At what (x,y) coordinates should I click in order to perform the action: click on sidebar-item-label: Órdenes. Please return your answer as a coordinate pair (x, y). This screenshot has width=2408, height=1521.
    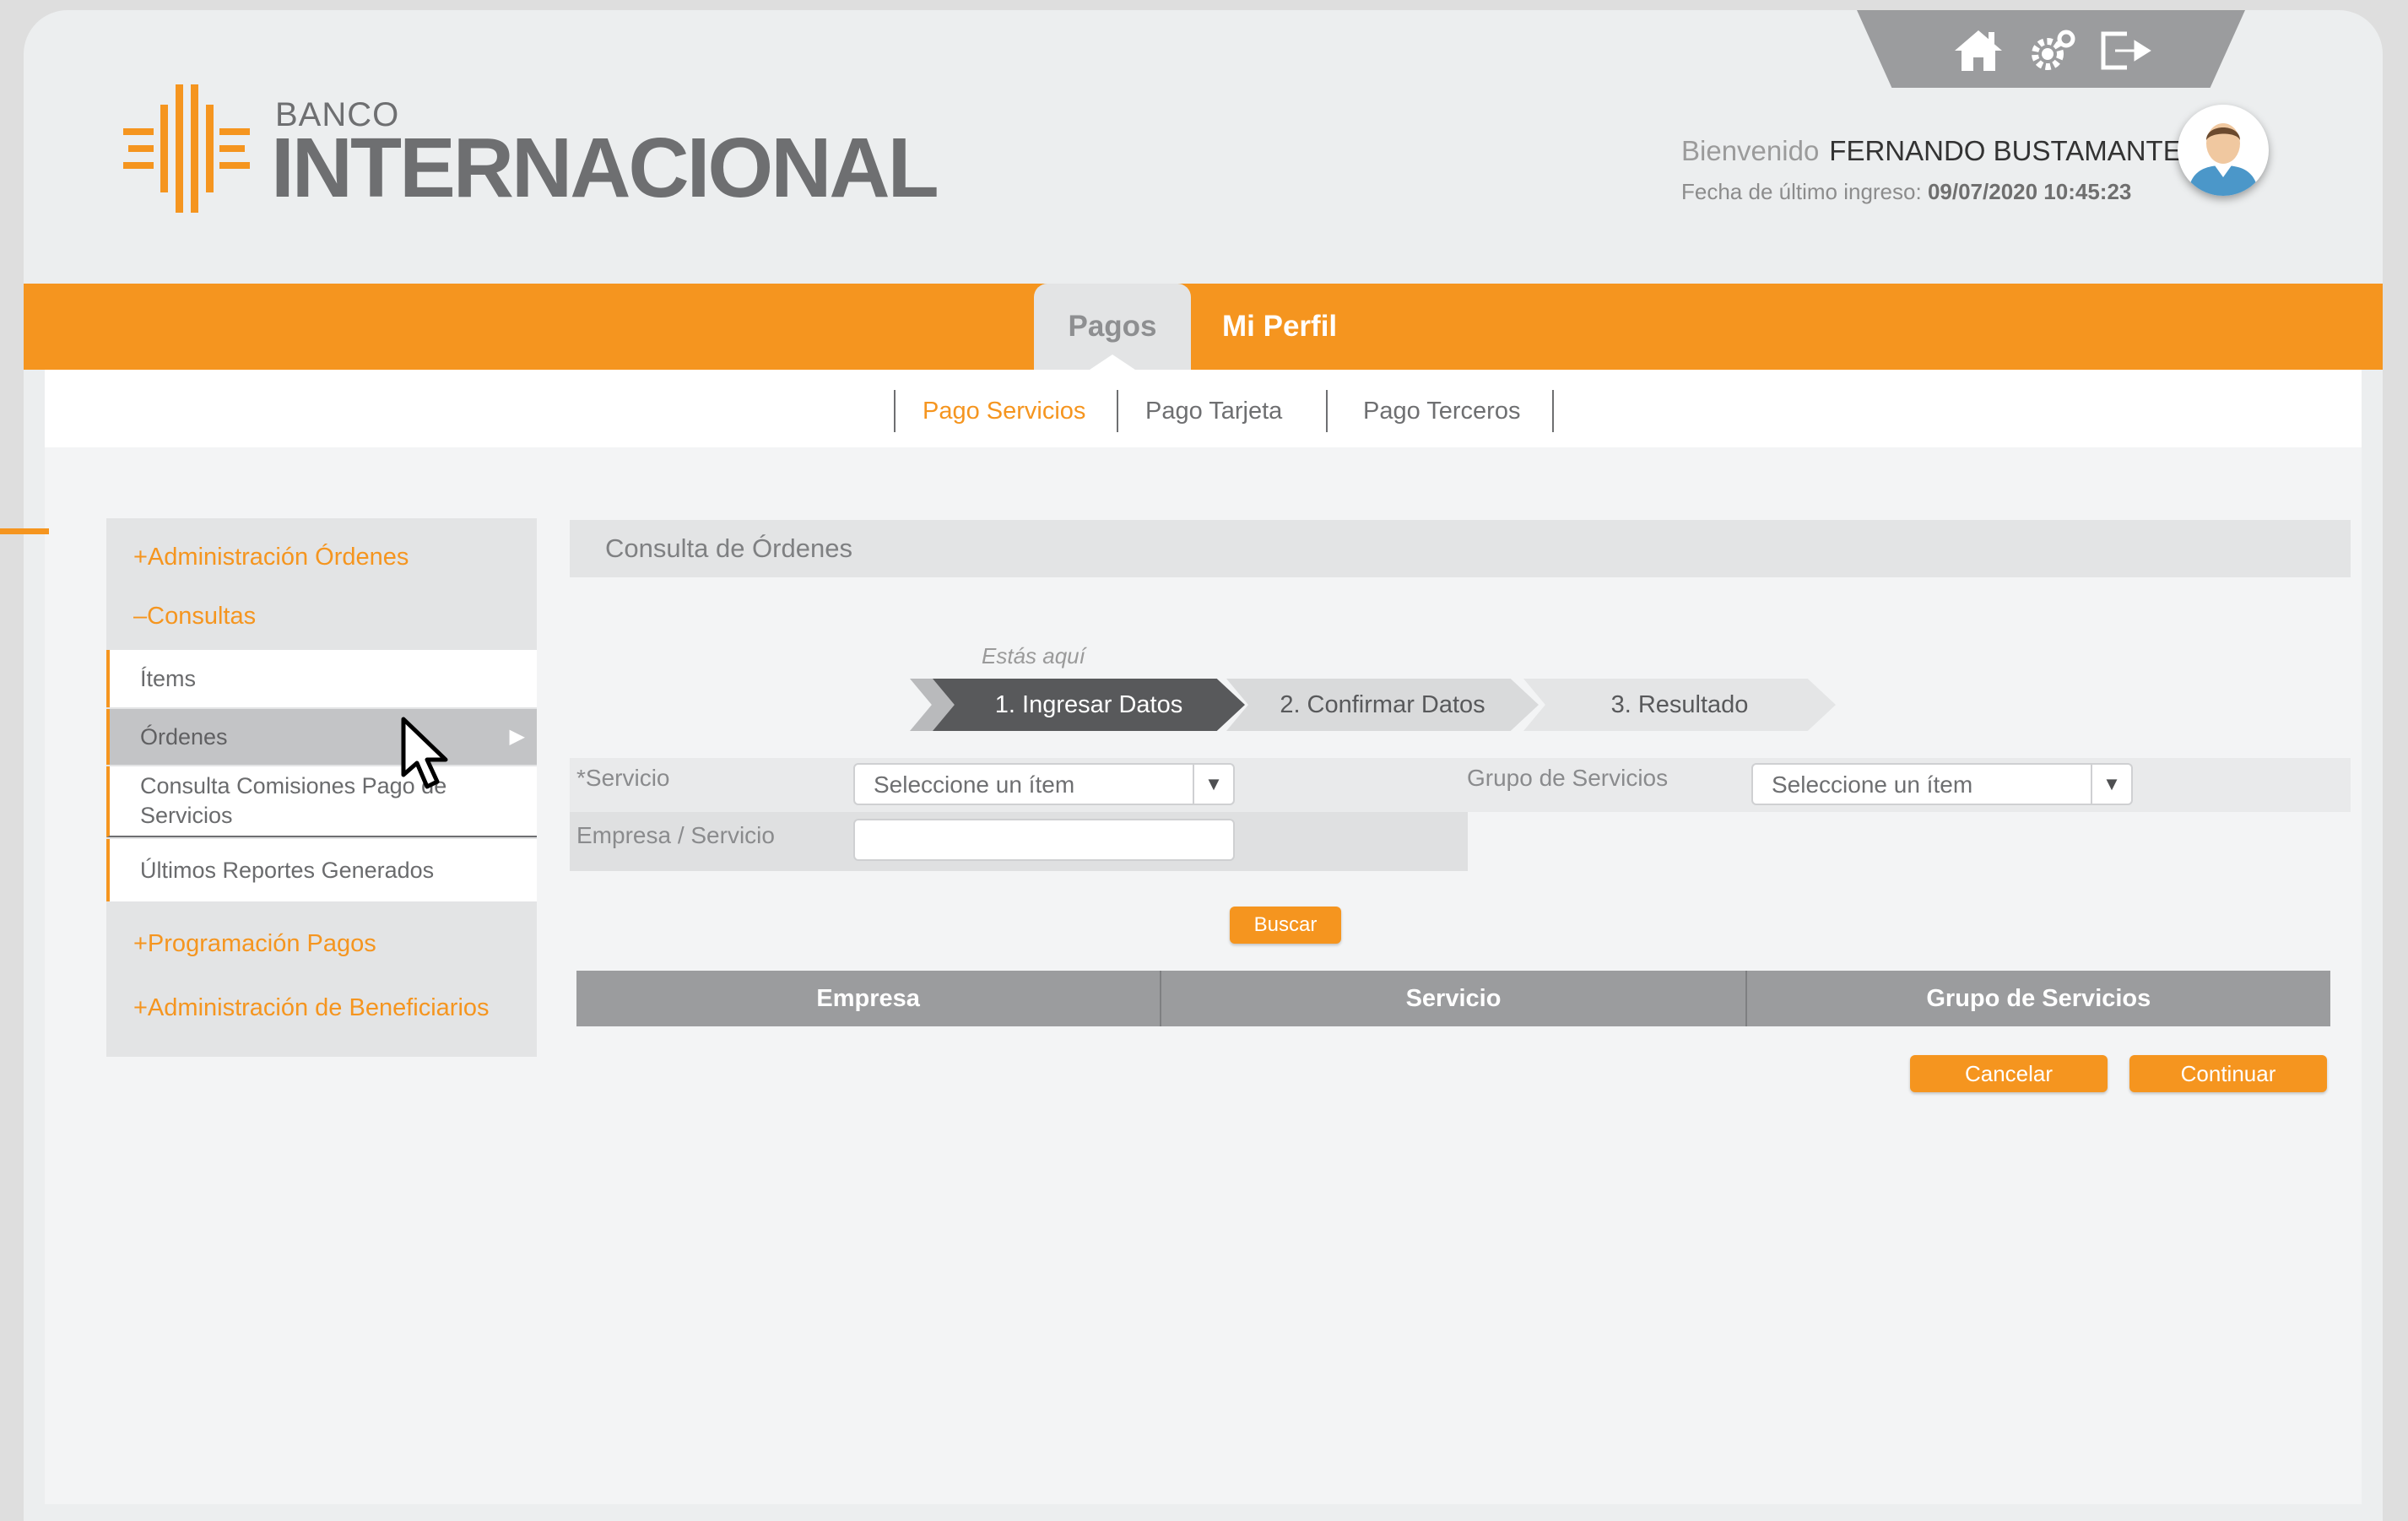
    Looking at the image, I should click on (184, 736).